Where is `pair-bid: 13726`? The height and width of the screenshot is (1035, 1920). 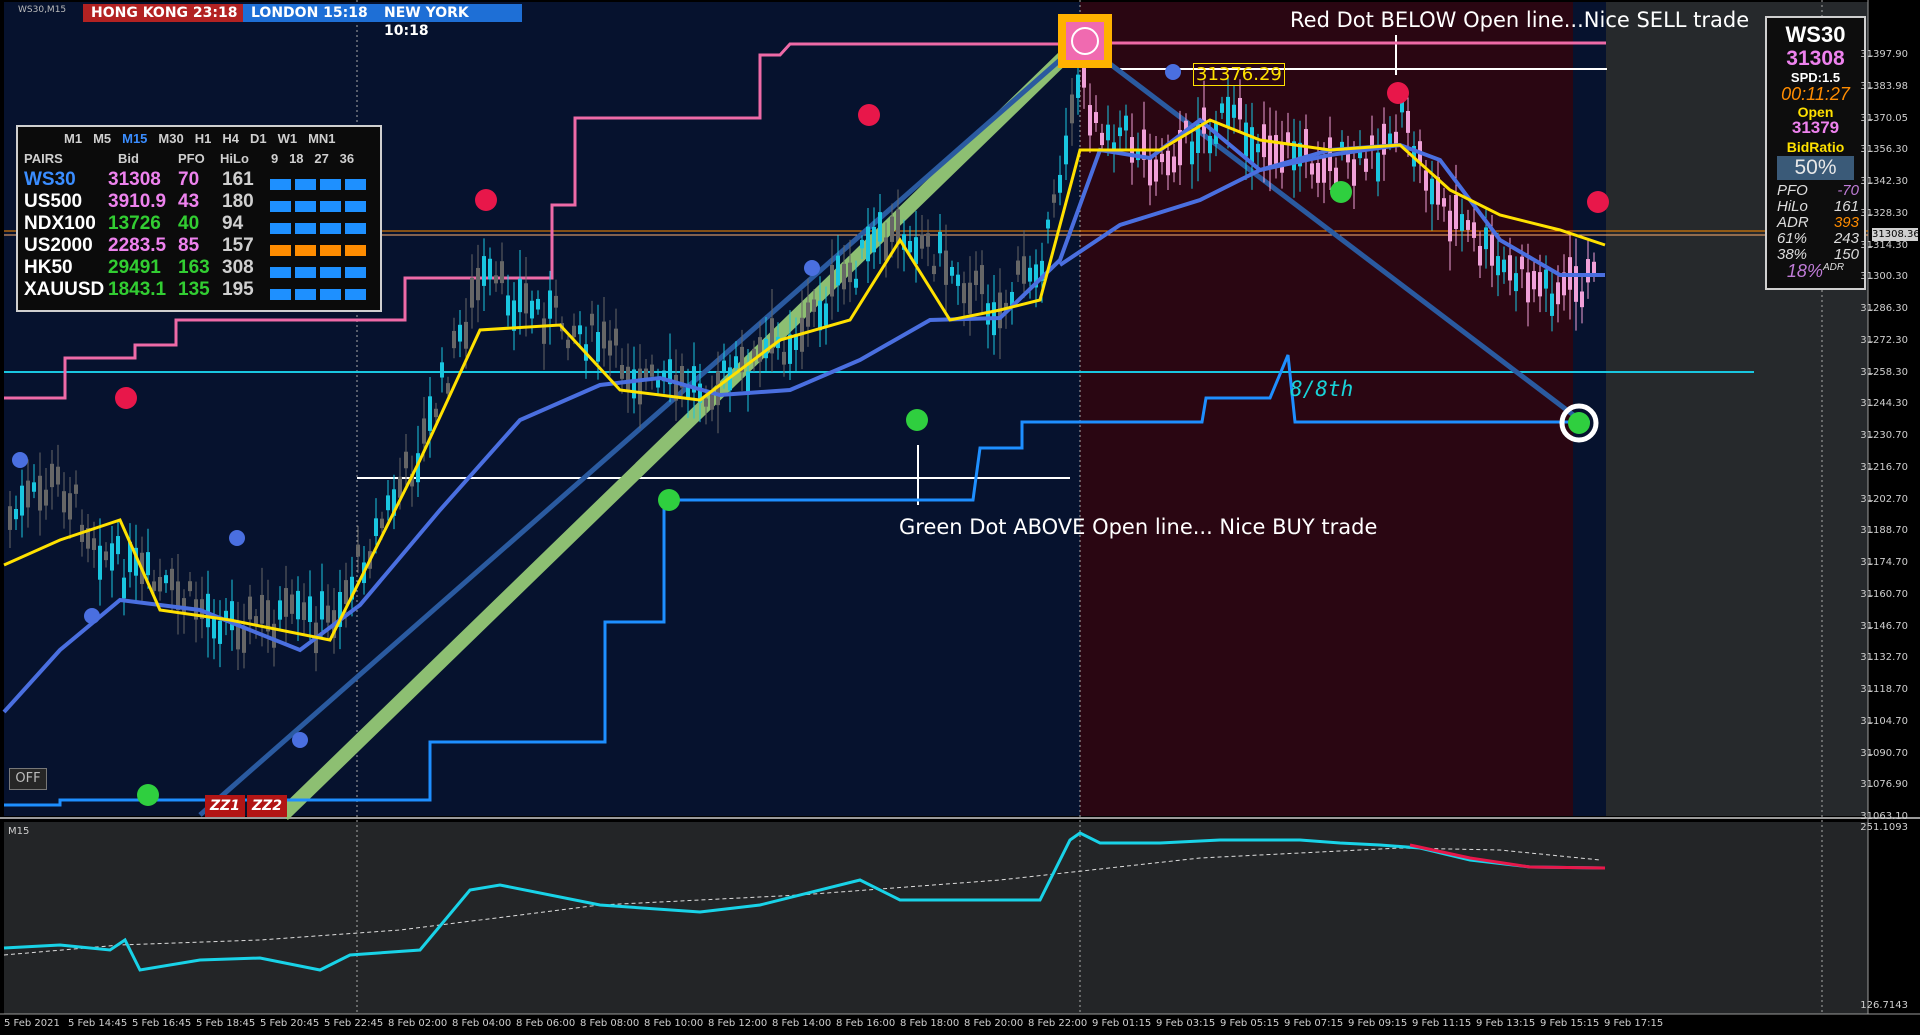 pair-bid: 13726 is located at coordinates (134, 223).